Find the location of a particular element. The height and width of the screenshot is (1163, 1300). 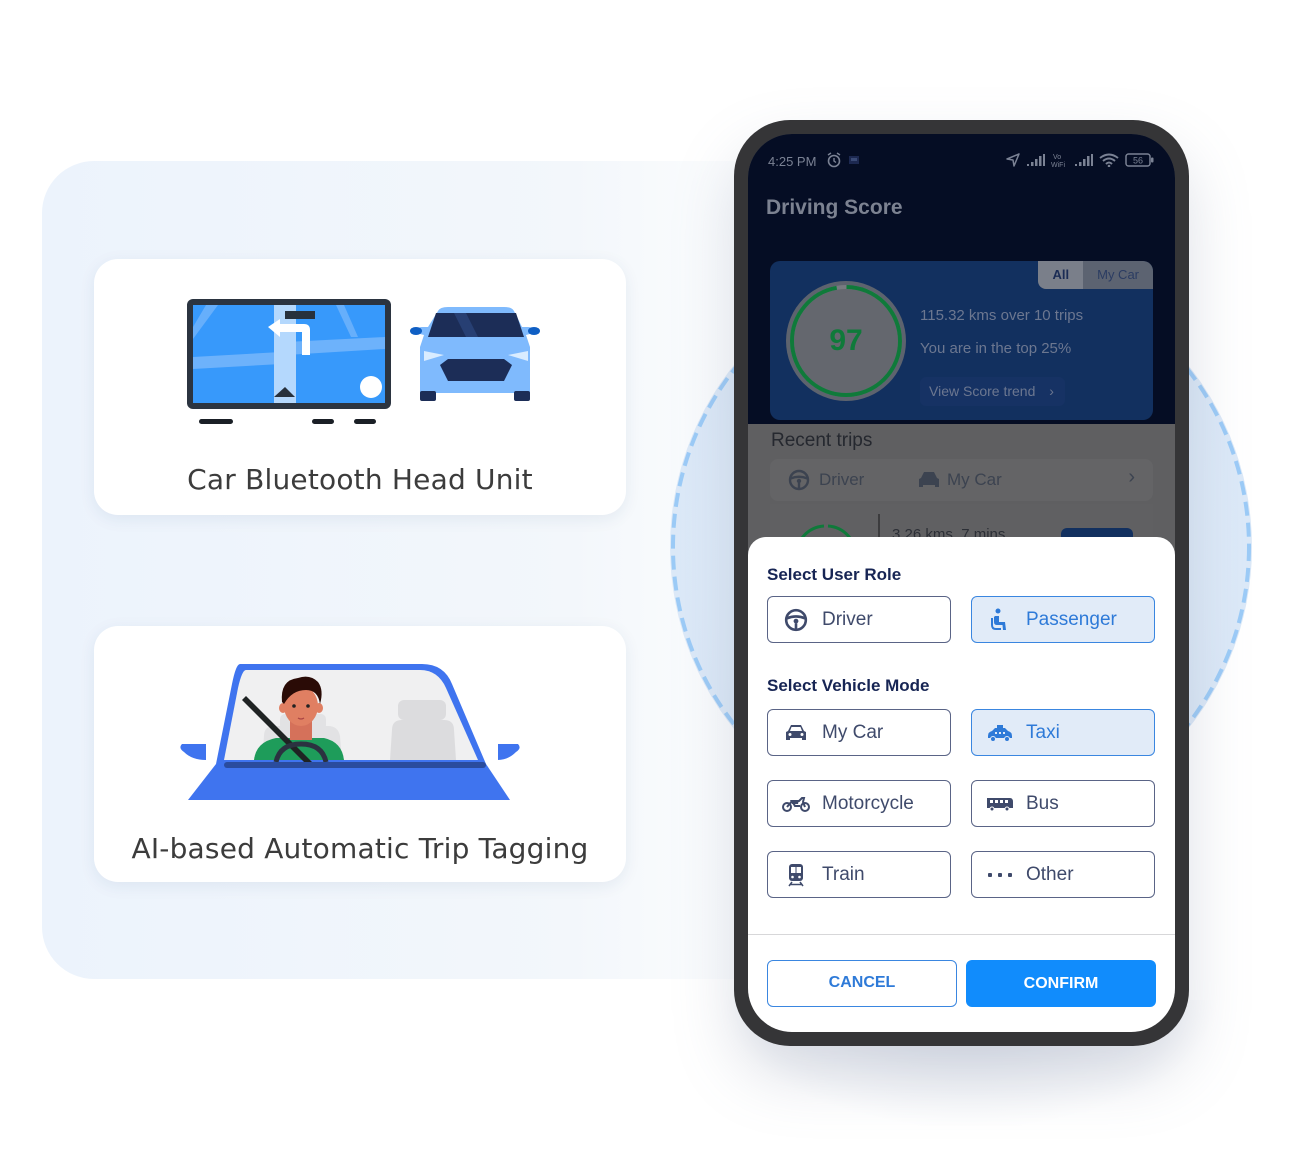

option-label: Driver is located at coordinates (847, 619).